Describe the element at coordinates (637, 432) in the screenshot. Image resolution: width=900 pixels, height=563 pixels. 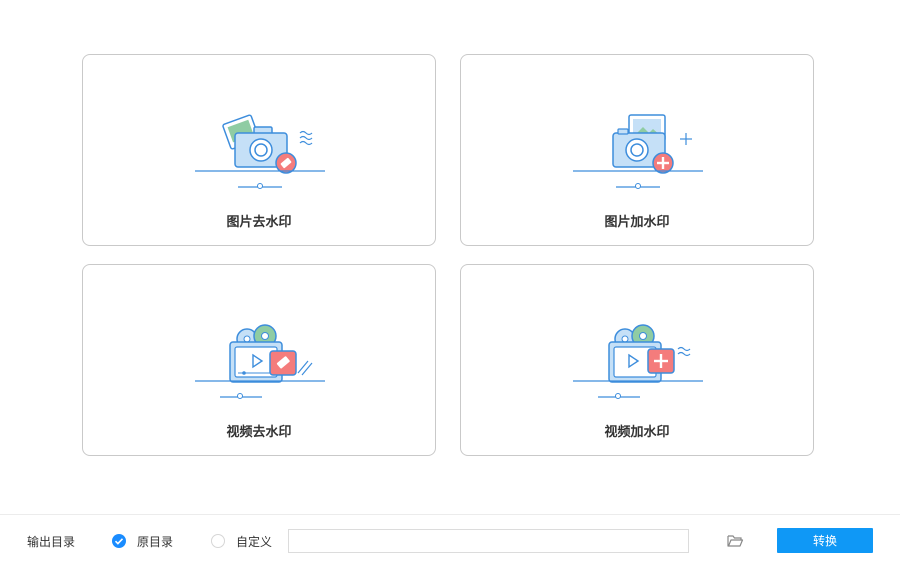
I see `card-label: 视频加水印` at that location.